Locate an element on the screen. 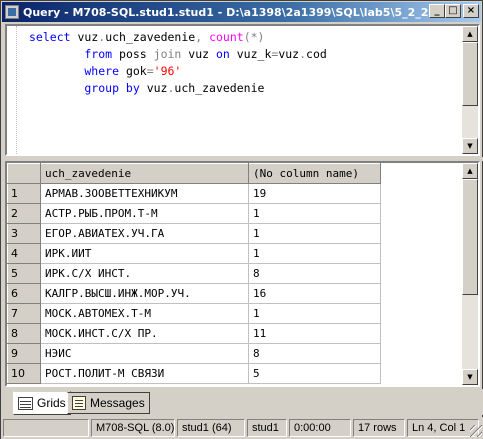  code-token: gok is located at coordinates (136, 71).